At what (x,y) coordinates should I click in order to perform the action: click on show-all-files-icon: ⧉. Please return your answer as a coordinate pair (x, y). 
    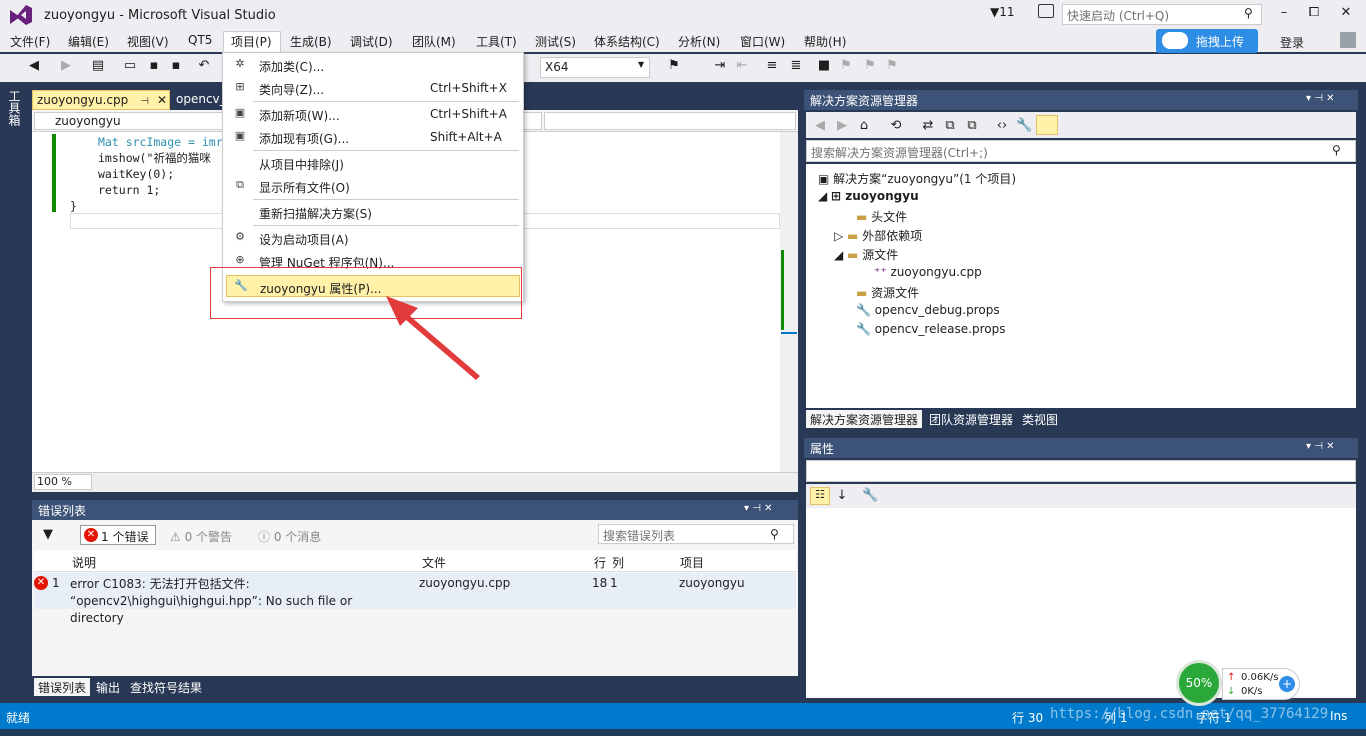
    Looking at the image, I should click on (972, 126).